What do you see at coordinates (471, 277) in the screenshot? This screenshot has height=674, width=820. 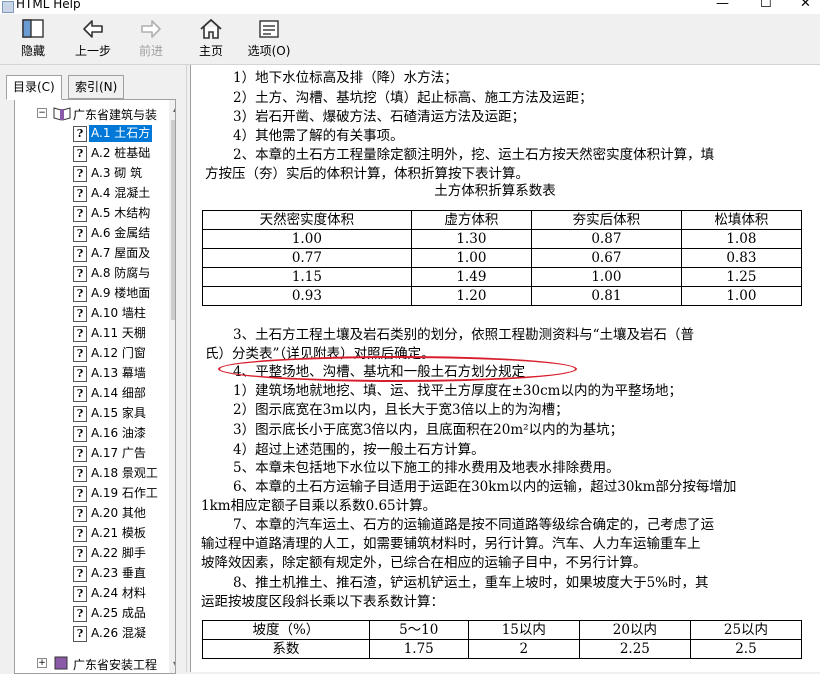 I see `table-cell: 1.49` at bounding box center [471, 277].